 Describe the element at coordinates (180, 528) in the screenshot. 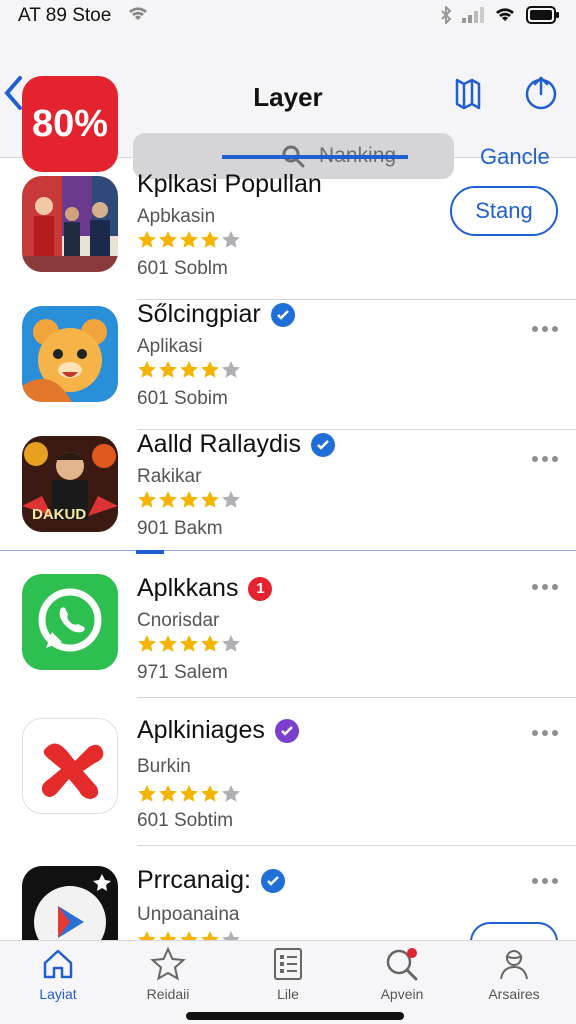

I see `app-count: 901 Bakm` at that location.